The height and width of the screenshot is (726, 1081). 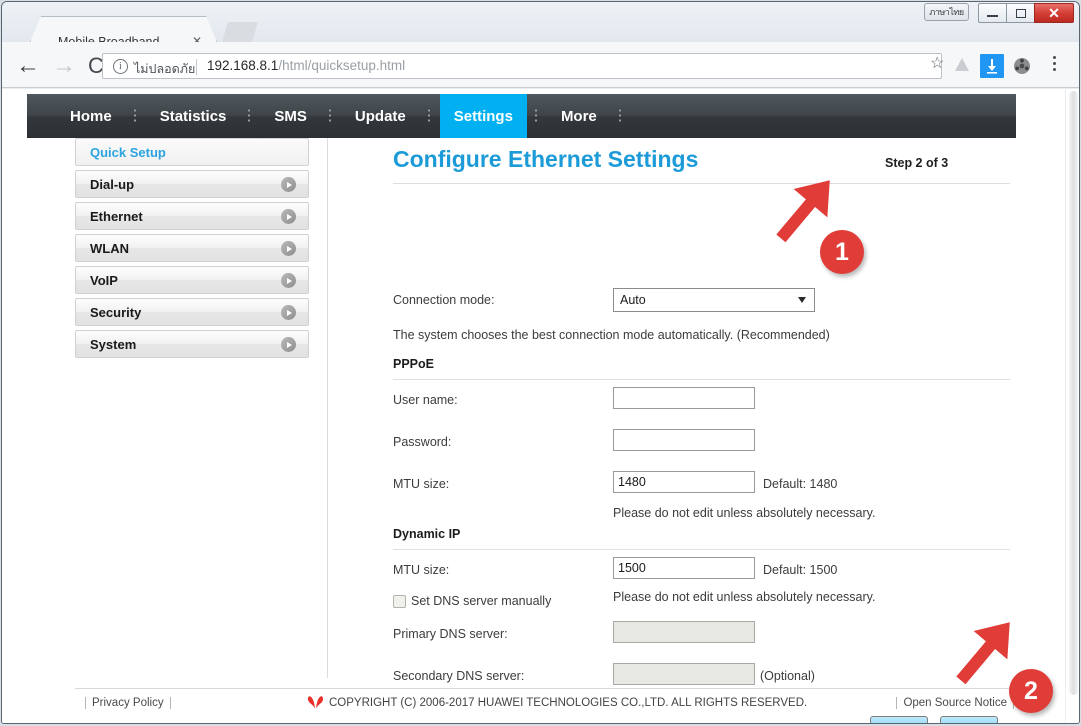 What do you see at coordinates (684, 398) in the screenshot?
I see `username-input` at bounding box center [684, 398].